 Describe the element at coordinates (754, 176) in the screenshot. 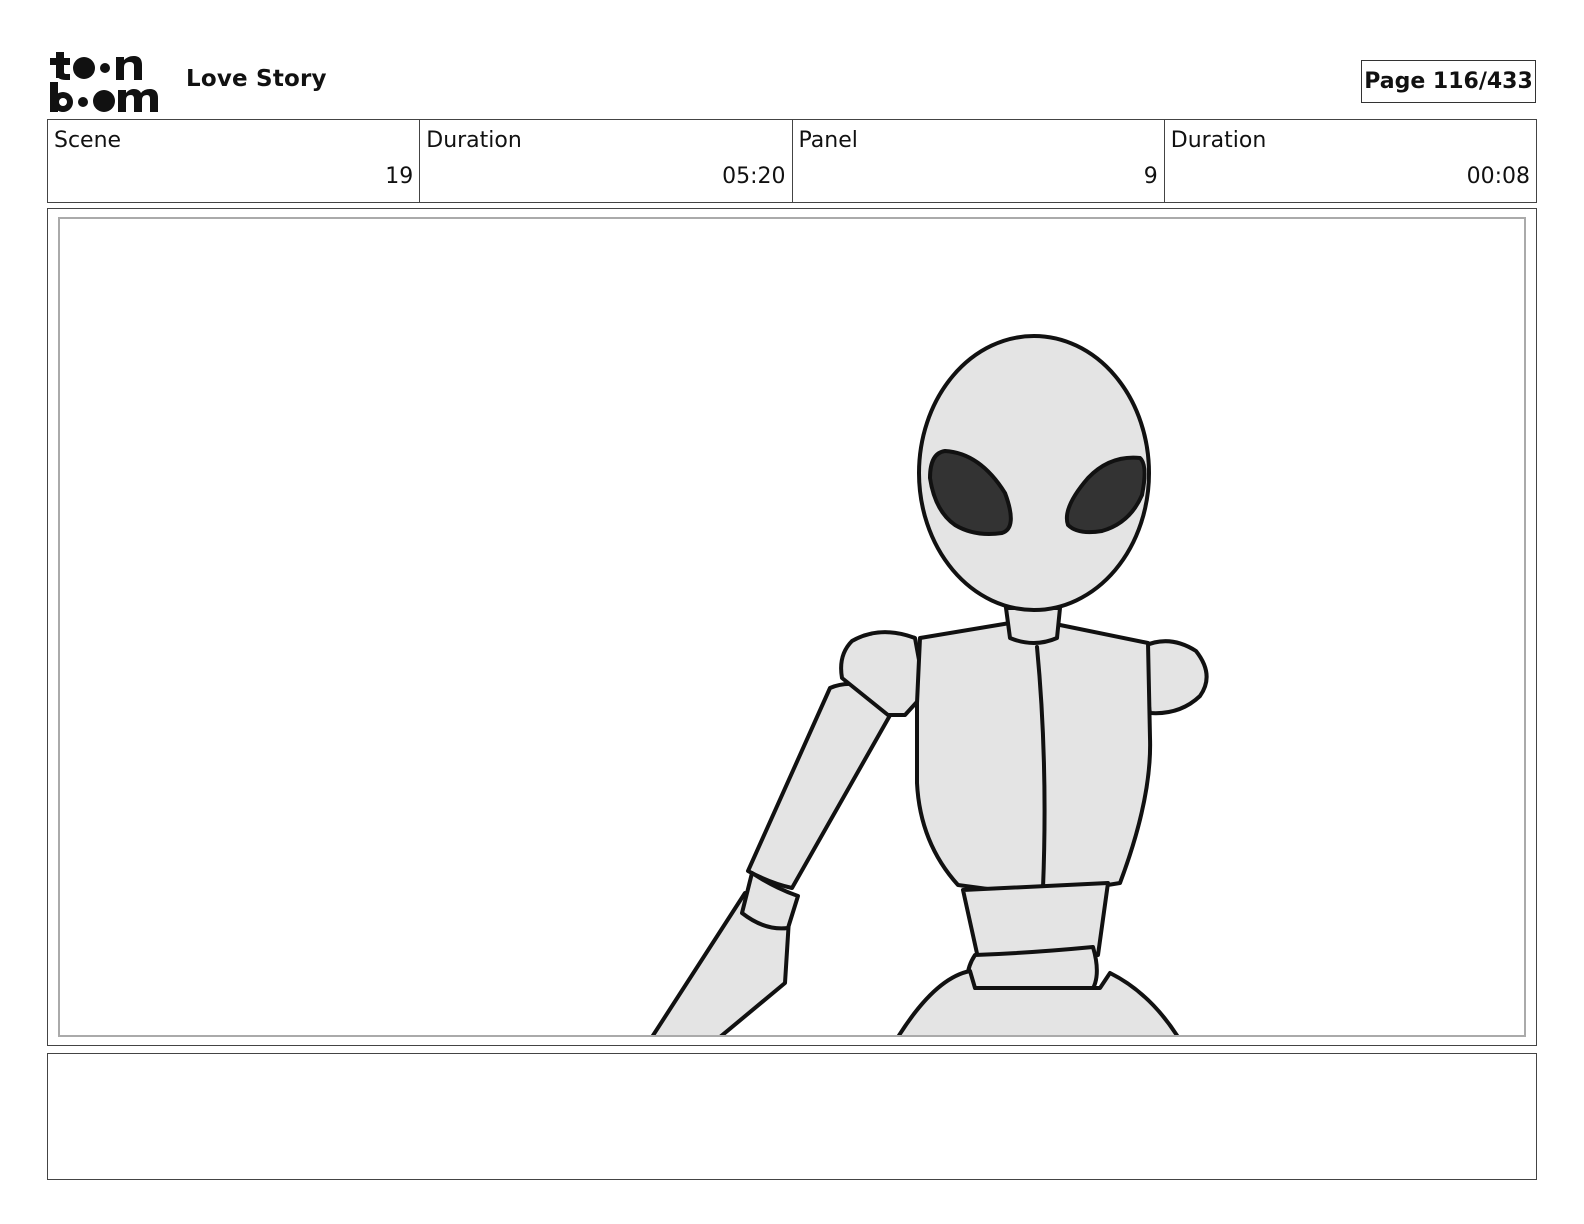

I see `scene-duration-value: 05:20` at that location.